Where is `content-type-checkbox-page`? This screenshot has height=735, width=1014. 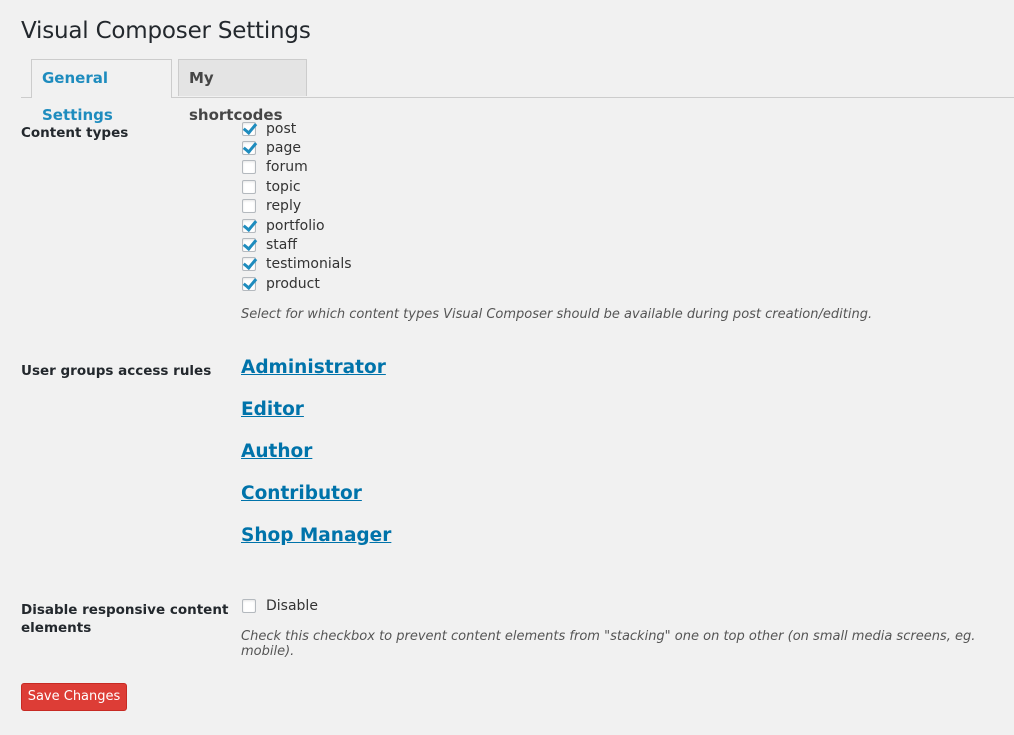 content-type-checkbox-page is located at coordinates (249, 148).